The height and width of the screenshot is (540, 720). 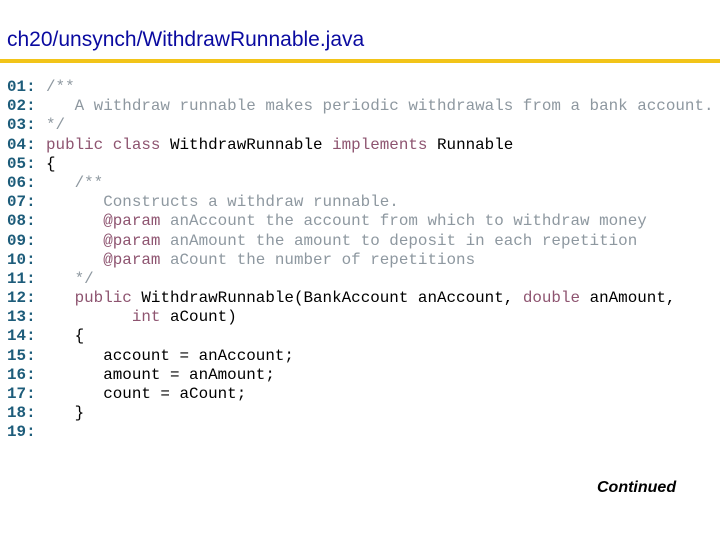 I want to click on code-text: amount = anAmount;, so click(x=160, y=374).